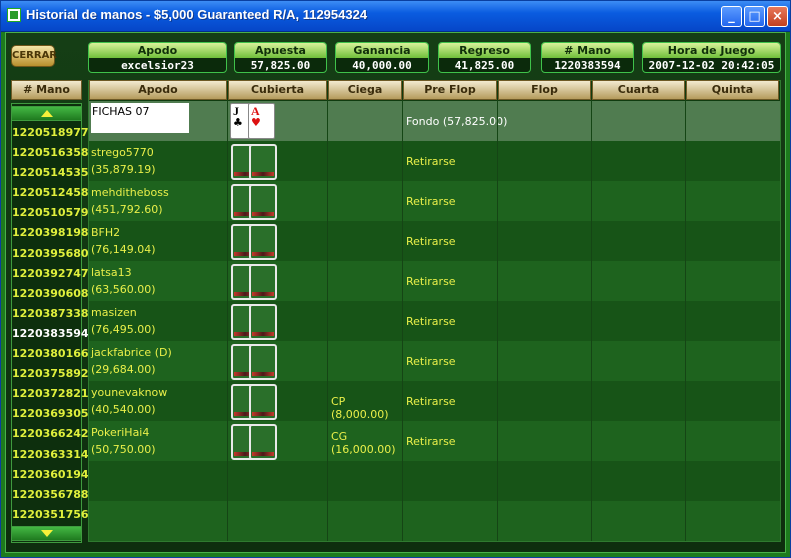 The width and height of the screenshot is (791, 558). Describe the element at coordinates (123, 409) in the screenshot. I see `player-stack: (40,540.00)` at that location.